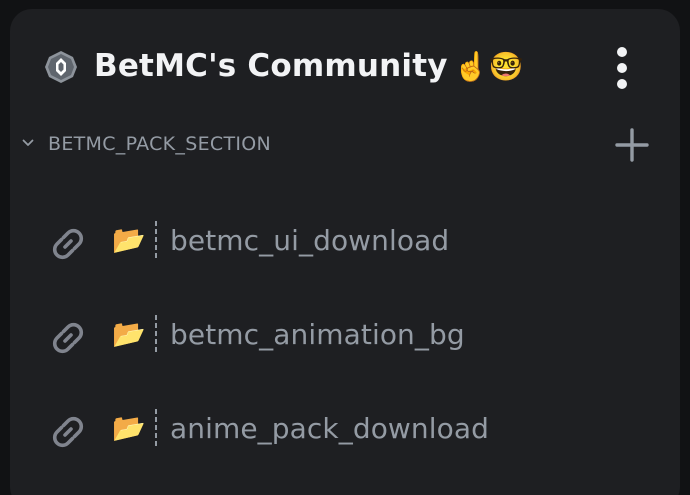 This screenshot has height=495, width=690. Describe the element at coordinates (488, 66) in the screenshot. I see `server-name-emoji: ☝️🤓` at that location.